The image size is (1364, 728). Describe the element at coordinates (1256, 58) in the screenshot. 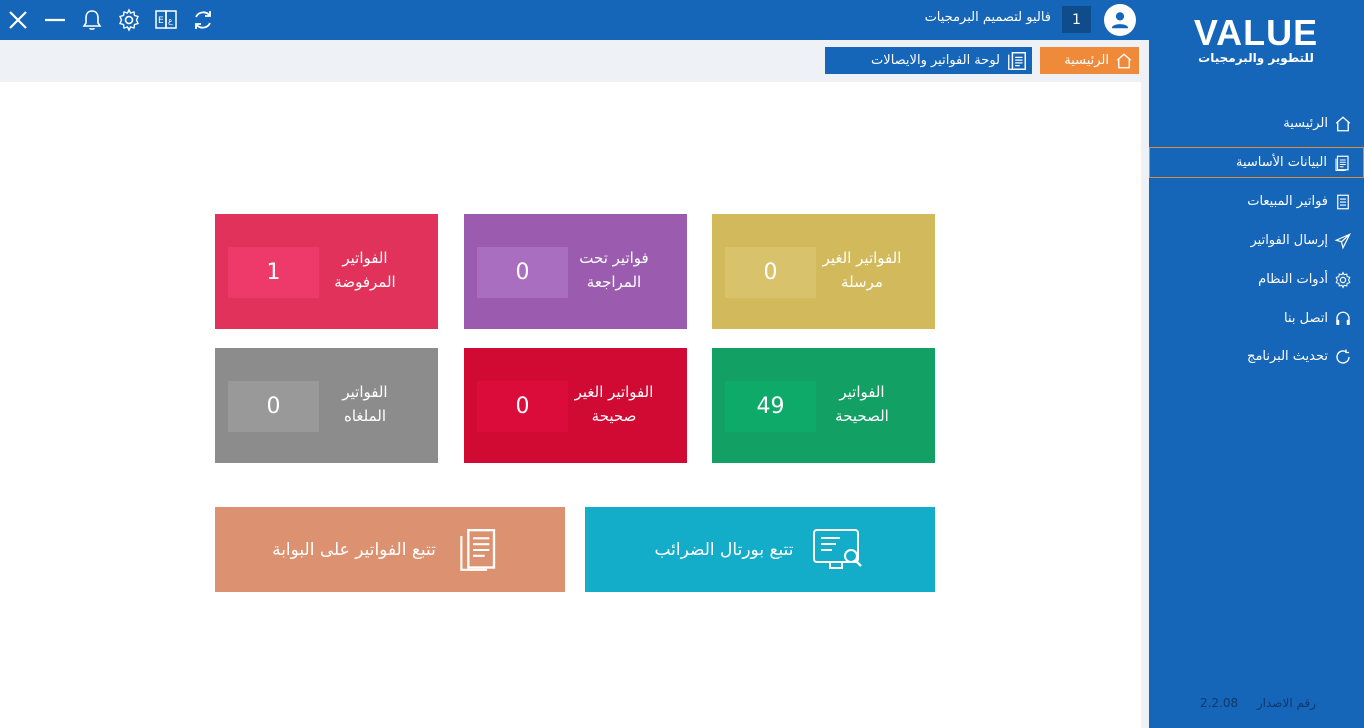

I see `logo-subtitle: للتطوير والبرمجيات` at that location.